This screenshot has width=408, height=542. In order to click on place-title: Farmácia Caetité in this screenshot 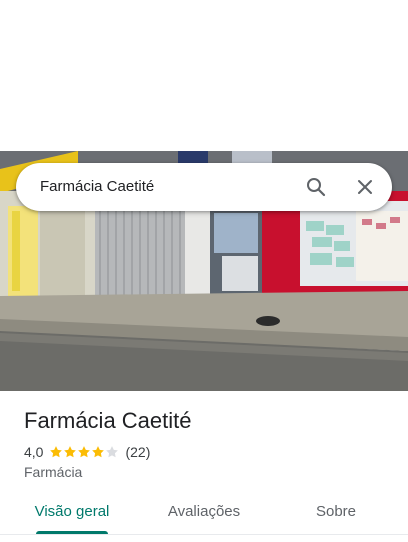, I will do `click(108, 420)`.